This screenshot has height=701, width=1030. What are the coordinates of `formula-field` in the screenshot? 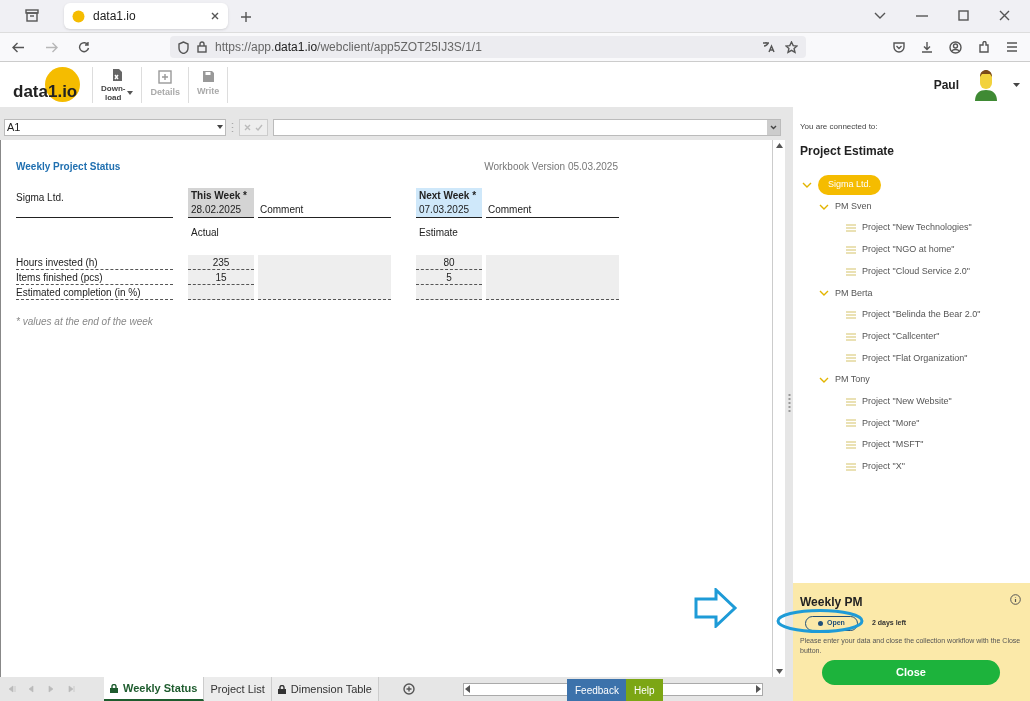 It's located at (527, 127).